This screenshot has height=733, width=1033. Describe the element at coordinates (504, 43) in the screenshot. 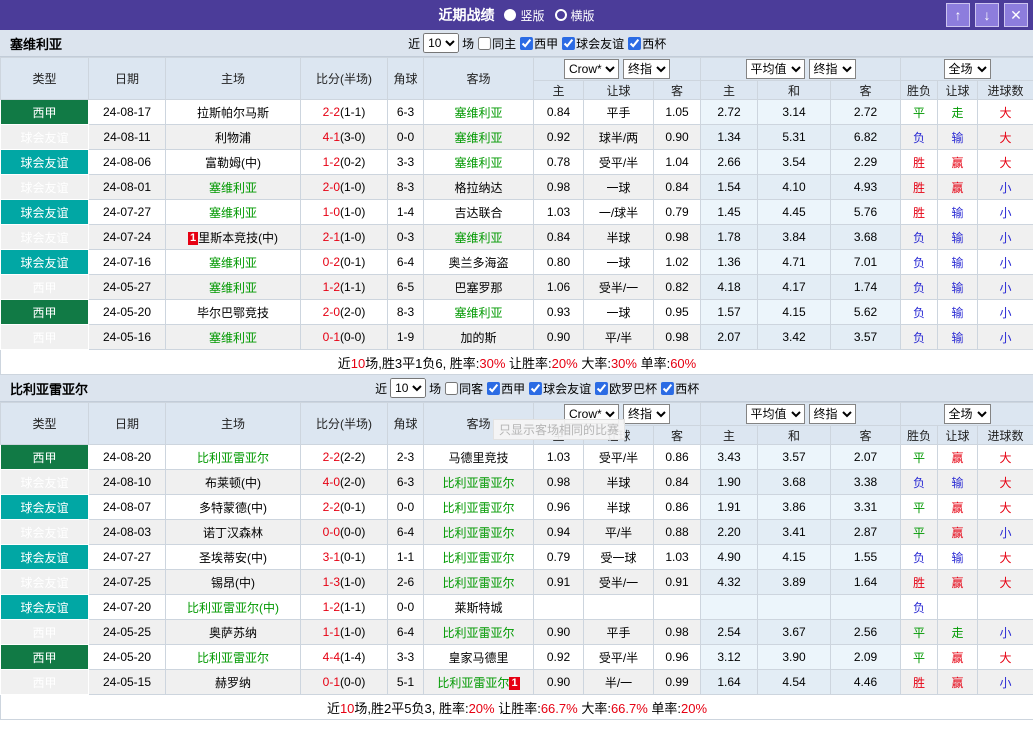

I see `same-venue-label: 同主` at that location.